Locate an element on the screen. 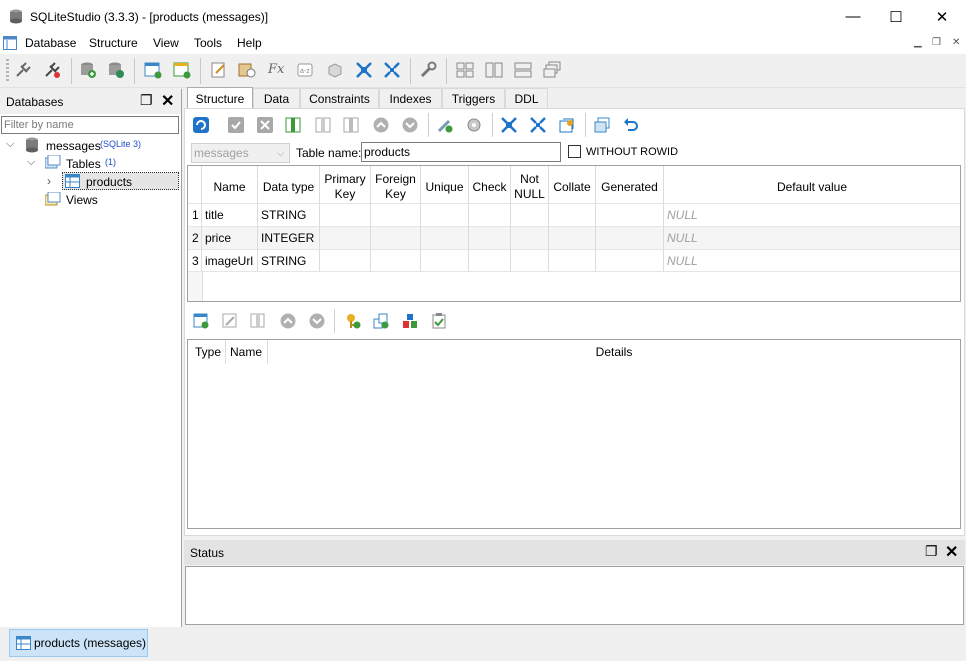  cell-name: title is located at coordinates (230, 214).